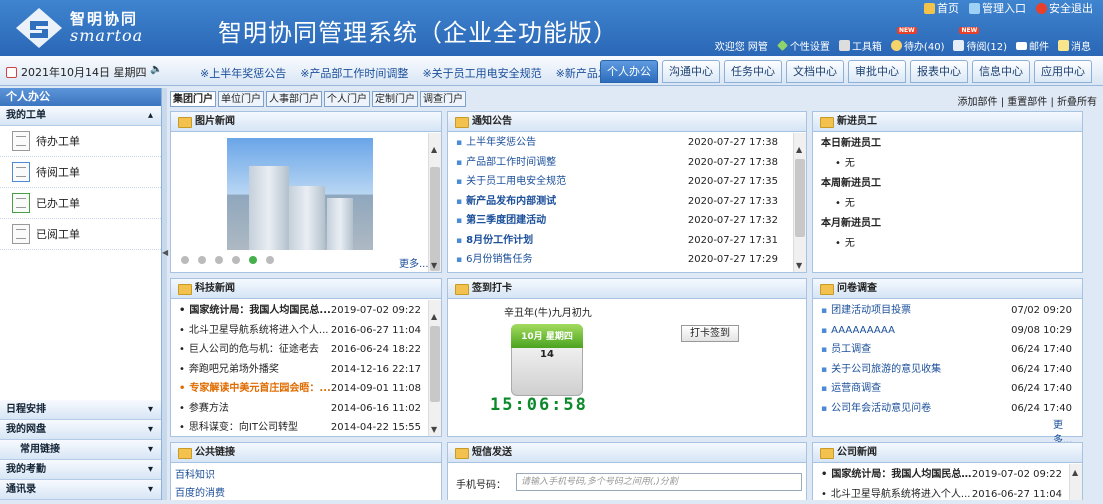 This screenshot has height=504, width=1103. Describe the element at coordinates (494, 260) in the screenshot. I see `row-title: 6月份销售任务` at that location.